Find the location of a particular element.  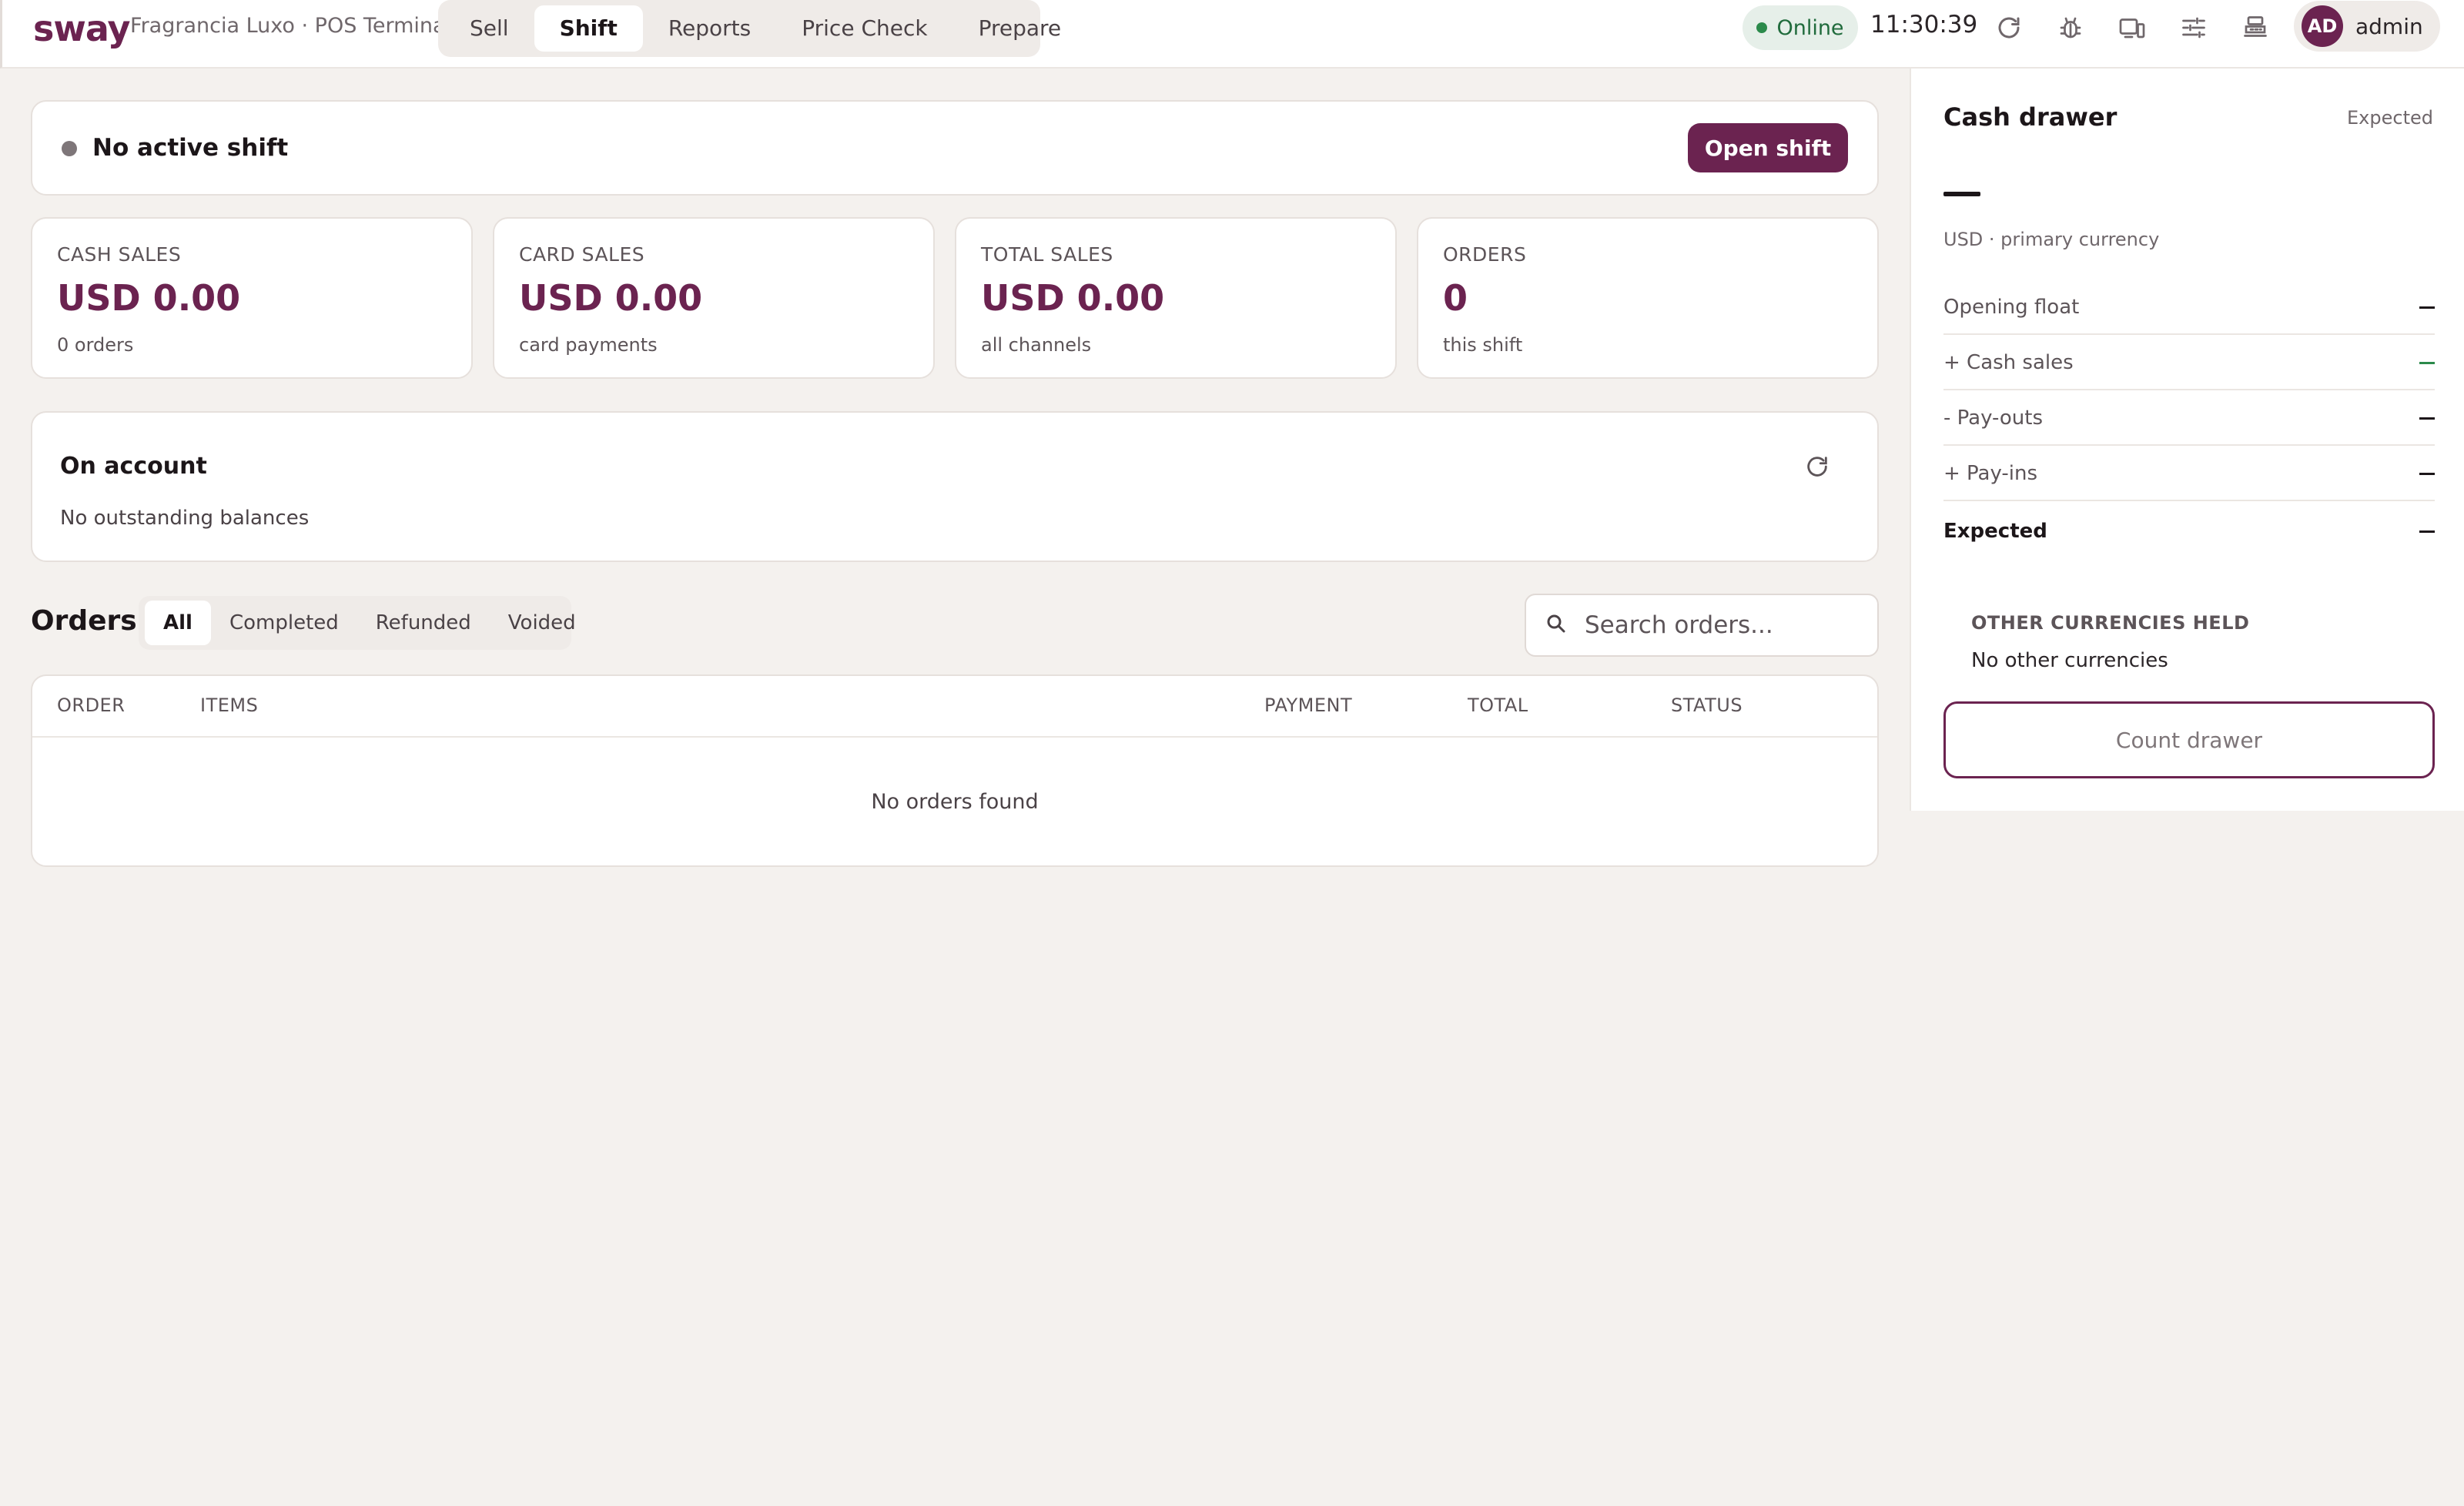

row-label: Expected is located at coordinates (1995, 531).